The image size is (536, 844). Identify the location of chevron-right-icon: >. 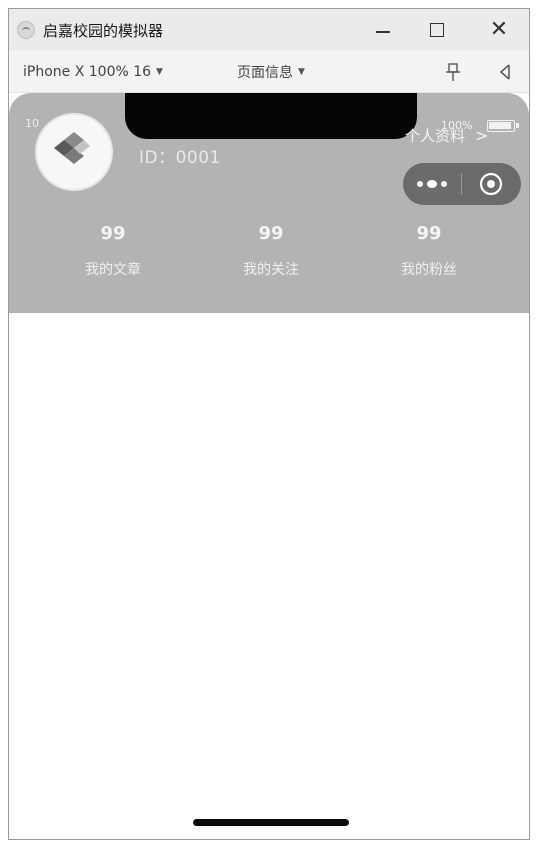
(482, 135).